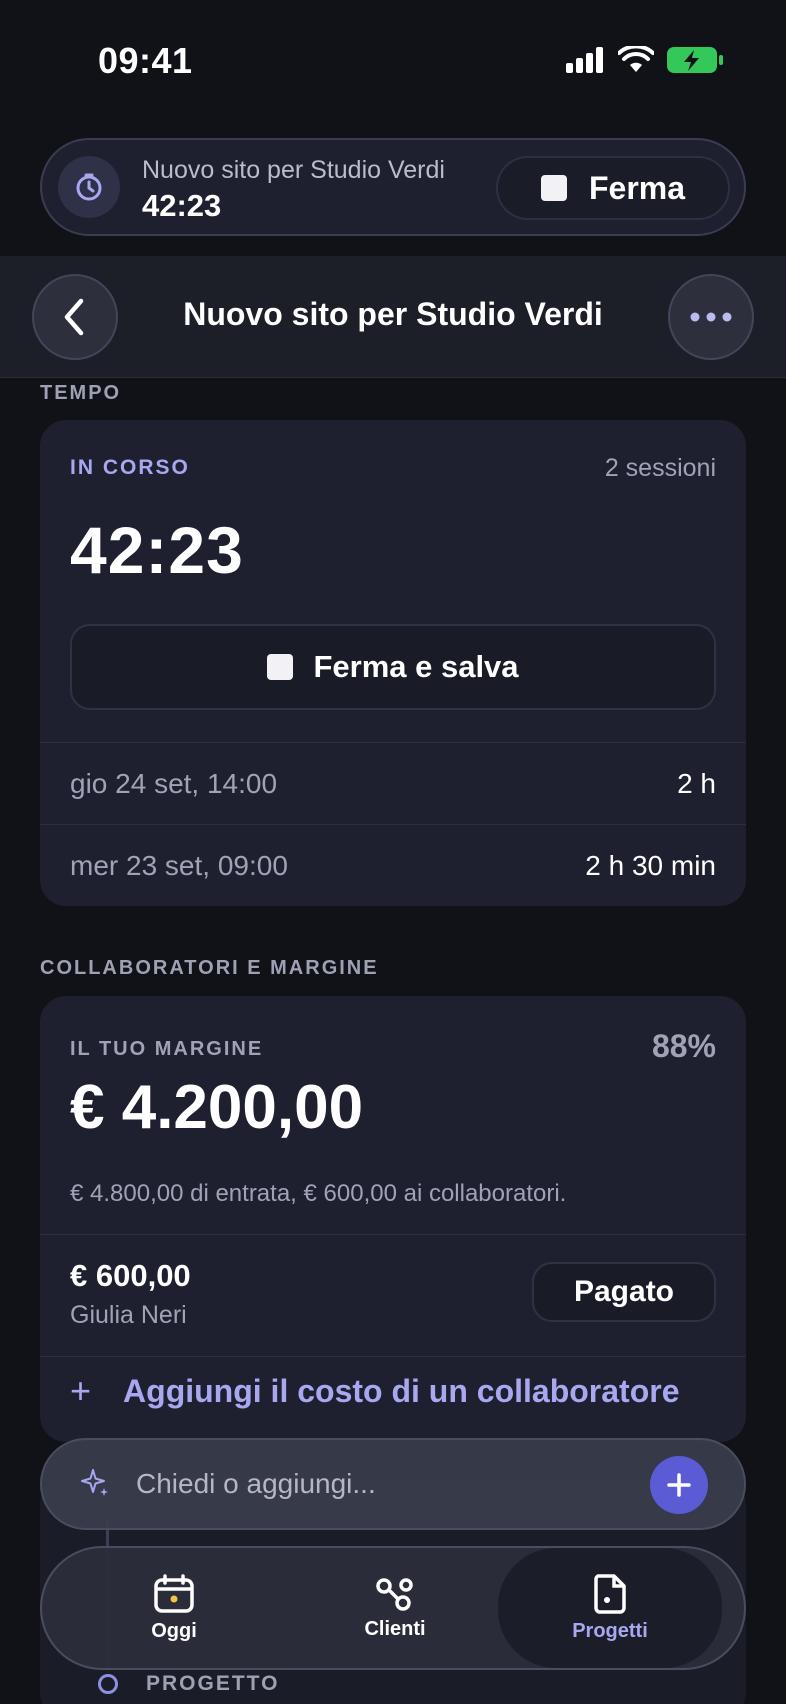  I want to click on plus-icon: +, so click(81, 1390).